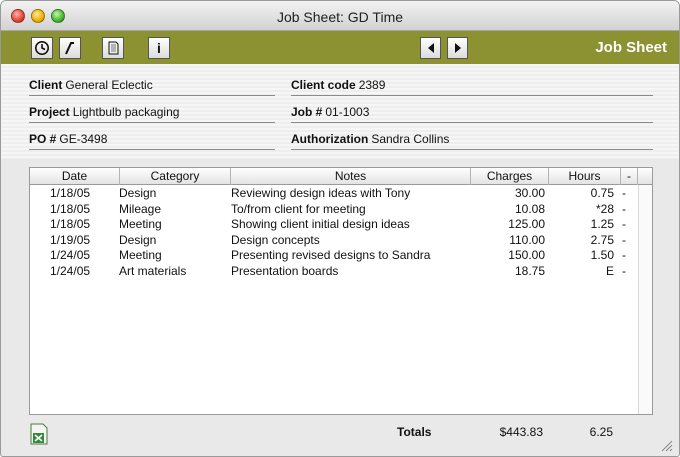 This screenshot has width=680, height=457. What do you see at coordinates (629, 176) in the screenshot?
I see `column-header-flag: -` at bounding box center [629, 176].